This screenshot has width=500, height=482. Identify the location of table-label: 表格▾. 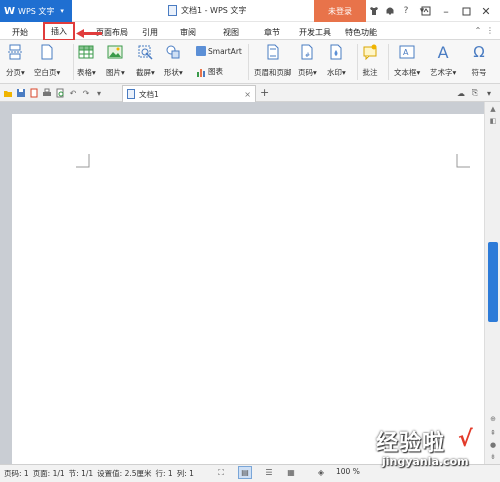
(86, 72).